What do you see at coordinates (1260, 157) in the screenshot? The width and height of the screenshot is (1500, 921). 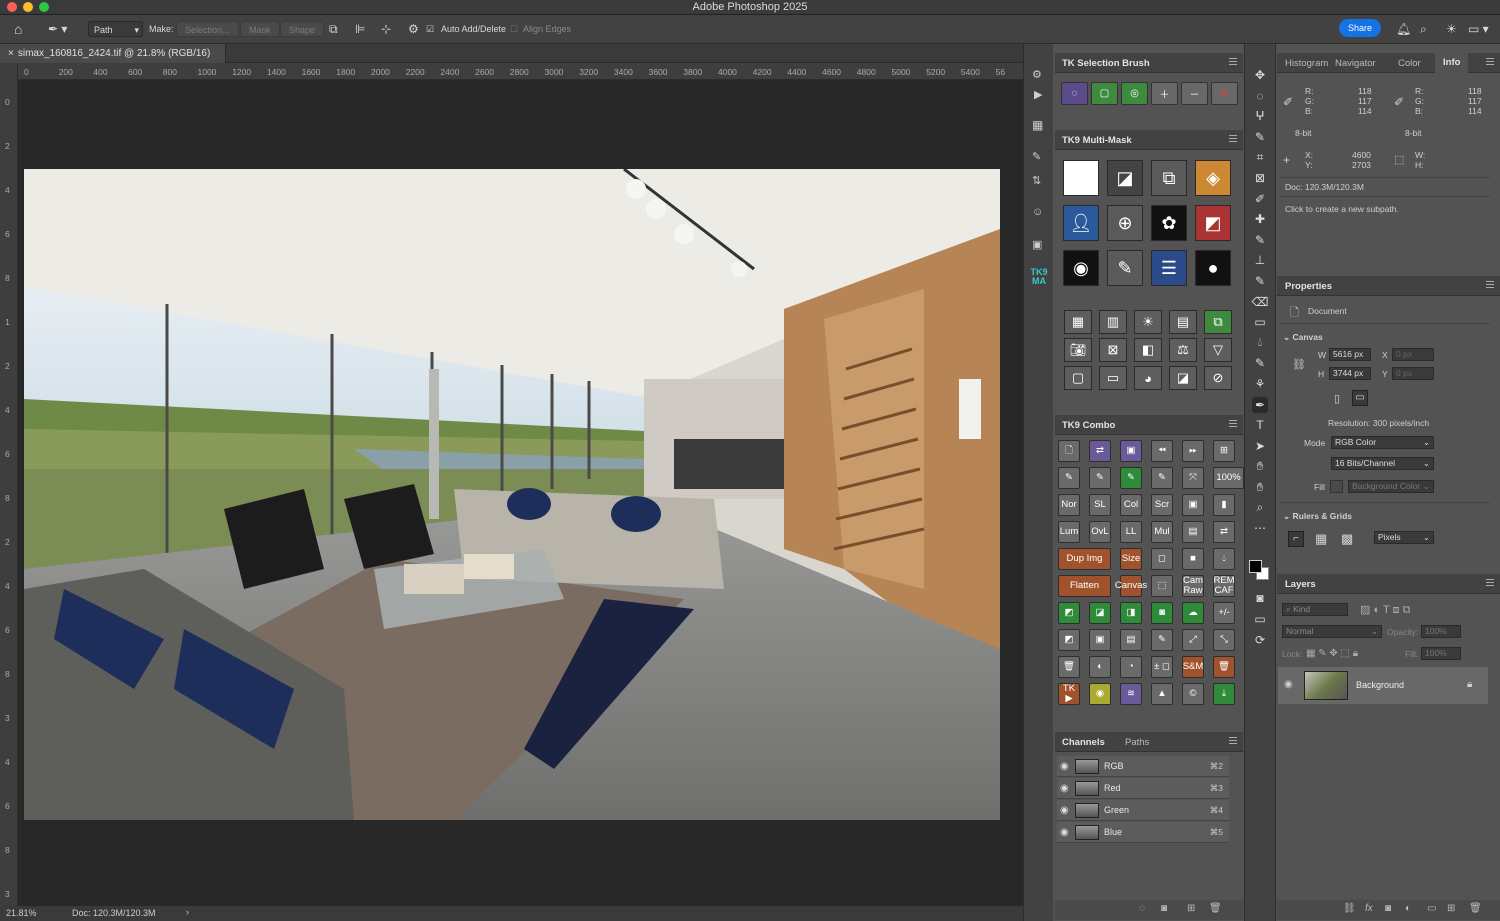 I see `crop-tool-icon: ⌗` at bounding box center [1260, 157].